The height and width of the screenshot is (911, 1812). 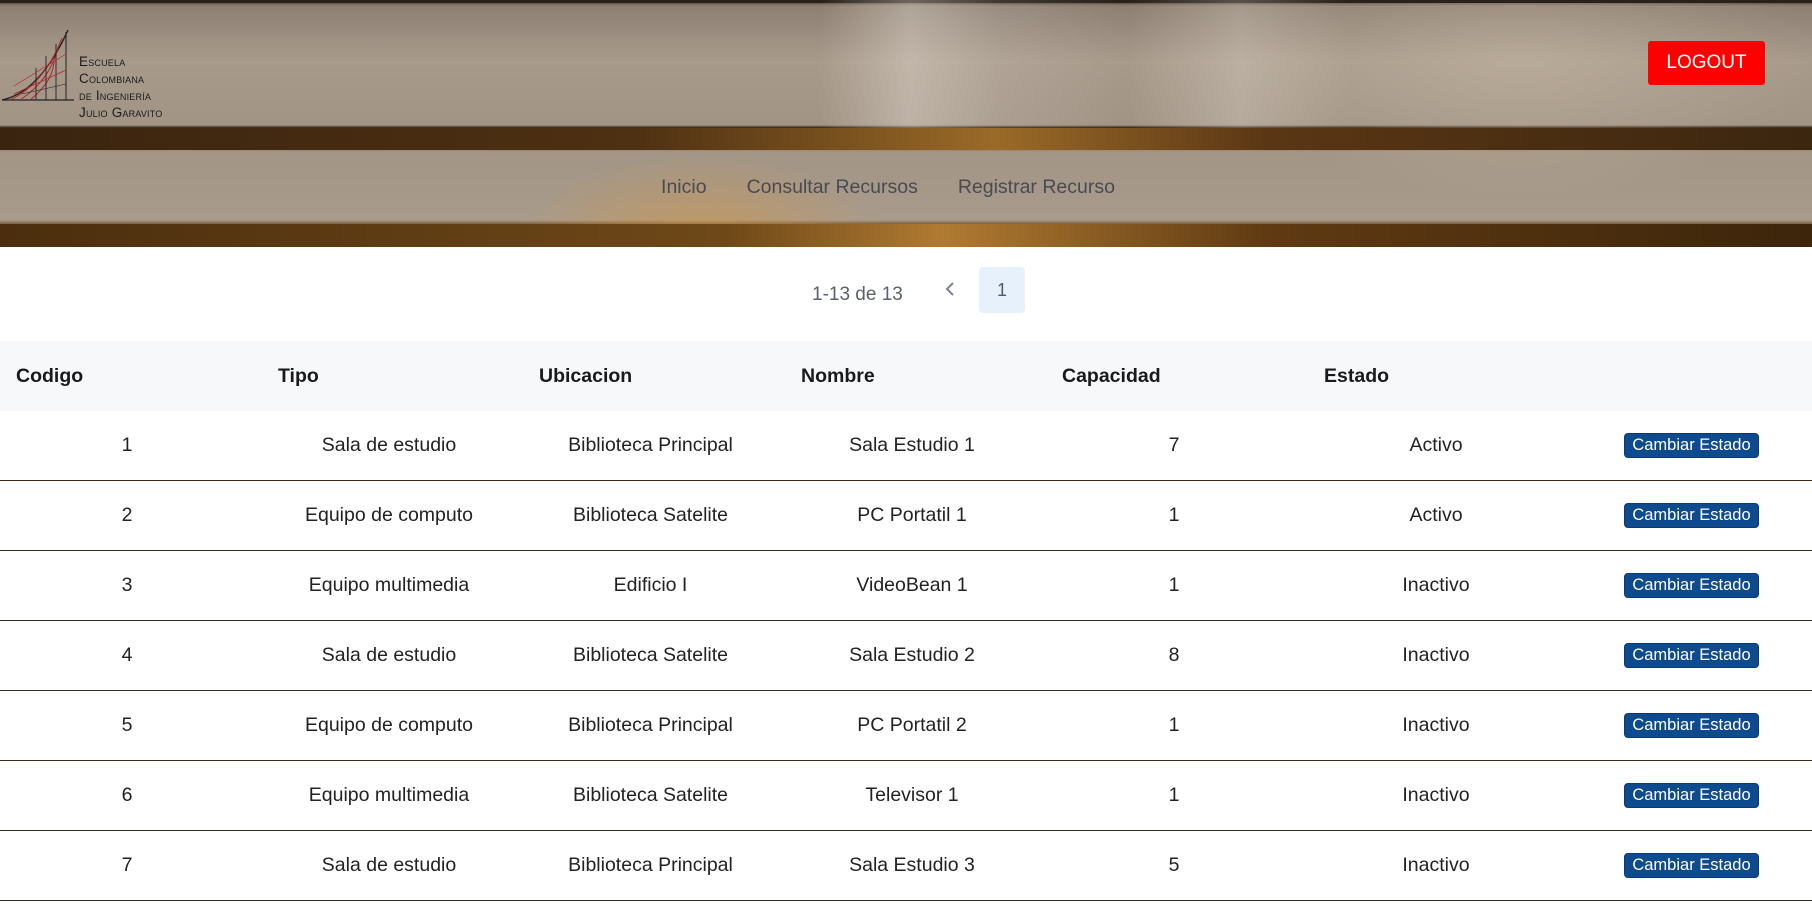 What do you see at coordinates (684, 187) in the screenshot?
I see `nav-item-inicio: Inicio` at bounding box center [684, 187].